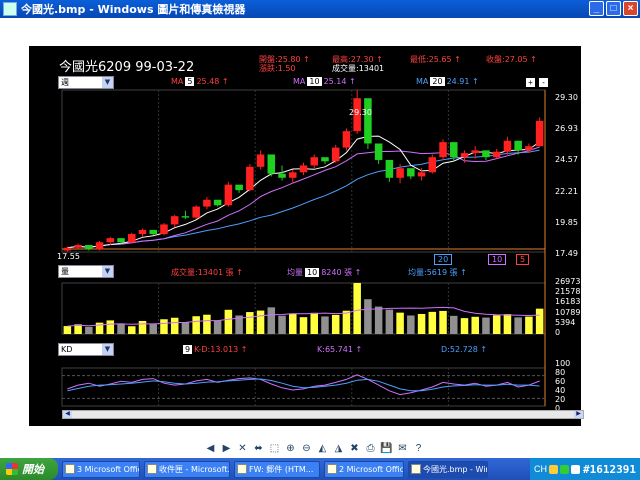  I want to click on save-icon: 💾, so click(386, 448).